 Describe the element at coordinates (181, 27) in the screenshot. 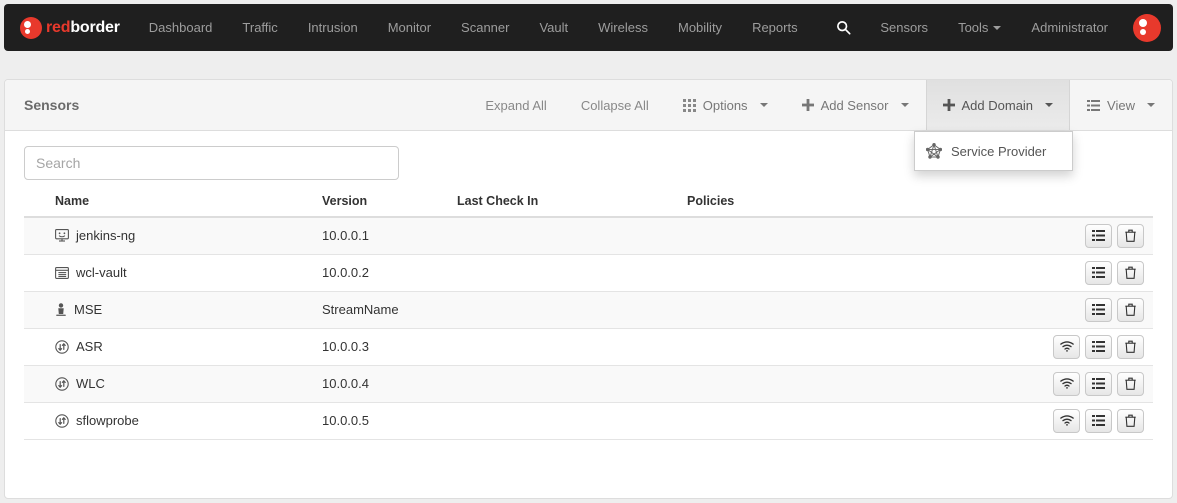

I see `nav-item-dashboard: Dashboard` at that location.